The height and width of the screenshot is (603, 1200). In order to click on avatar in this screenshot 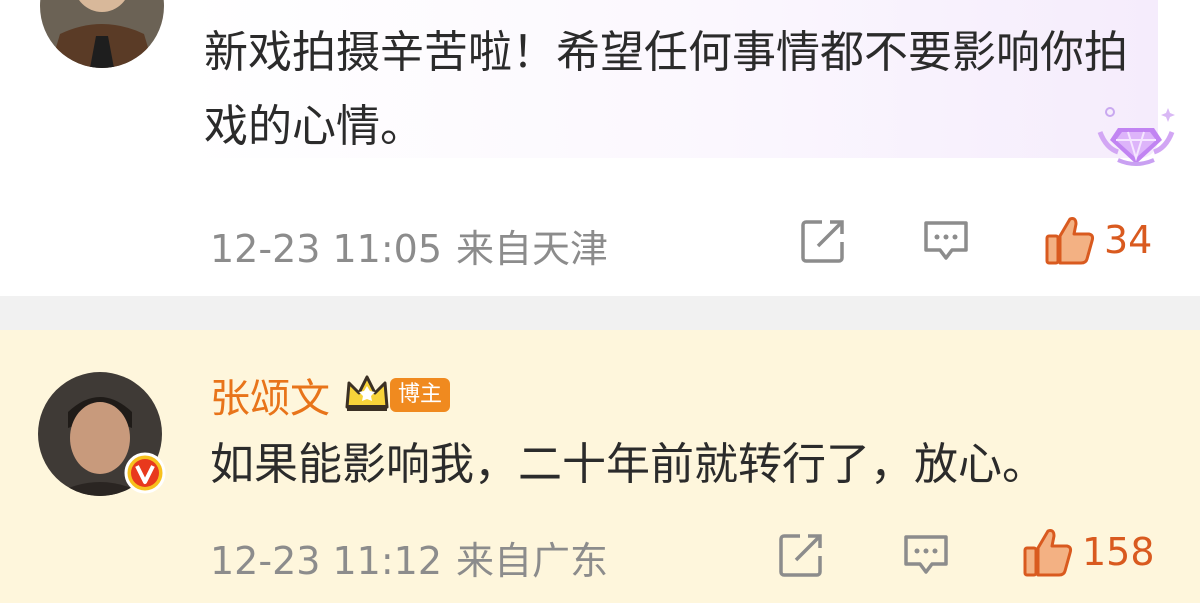, I will do `click(102, 34)`.